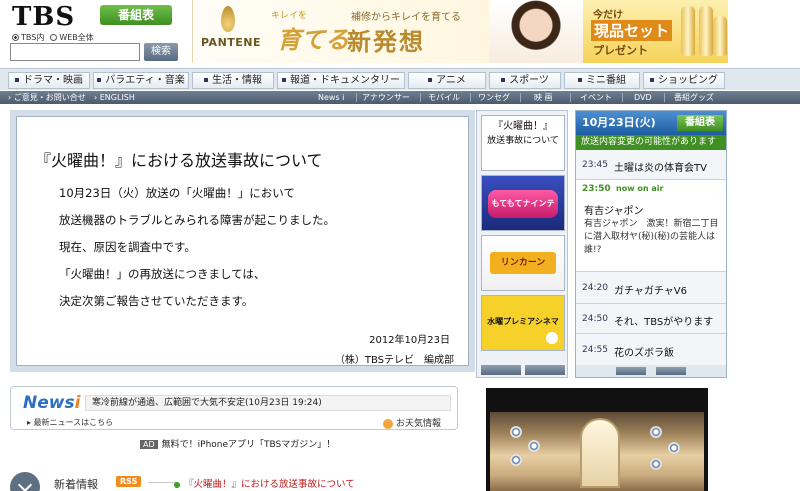 This screenshot has height=491, width=800. I want to click on app-ad: AD 無料で！iPhoneアプリ「TBSマガジン」！, so click(237, 443).